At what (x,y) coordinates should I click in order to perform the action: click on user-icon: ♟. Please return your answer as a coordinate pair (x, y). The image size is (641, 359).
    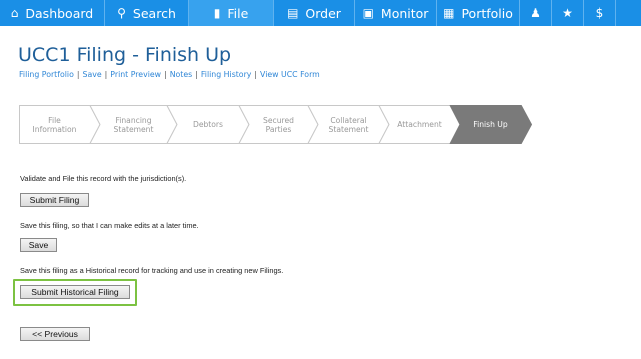
    Looking at the image, I should click on (535, 13).